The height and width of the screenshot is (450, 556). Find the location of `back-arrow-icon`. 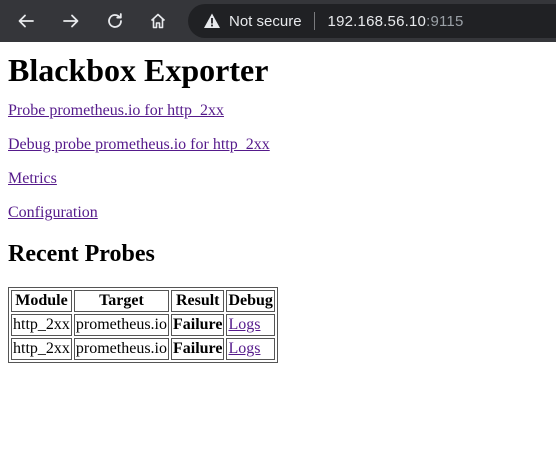

back-arrow-icon is located at coordinates (26, 21).